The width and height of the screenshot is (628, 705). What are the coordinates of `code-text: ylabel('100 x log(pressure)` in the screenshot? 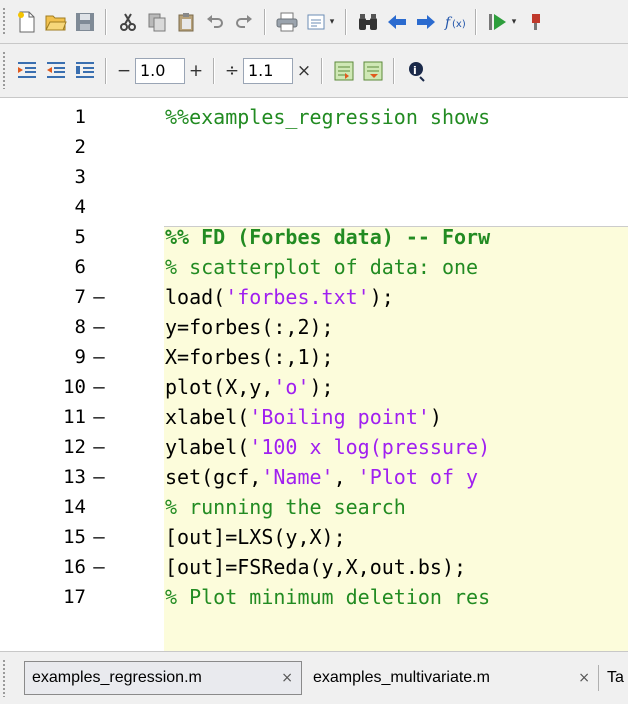 It's located at (327, 447).